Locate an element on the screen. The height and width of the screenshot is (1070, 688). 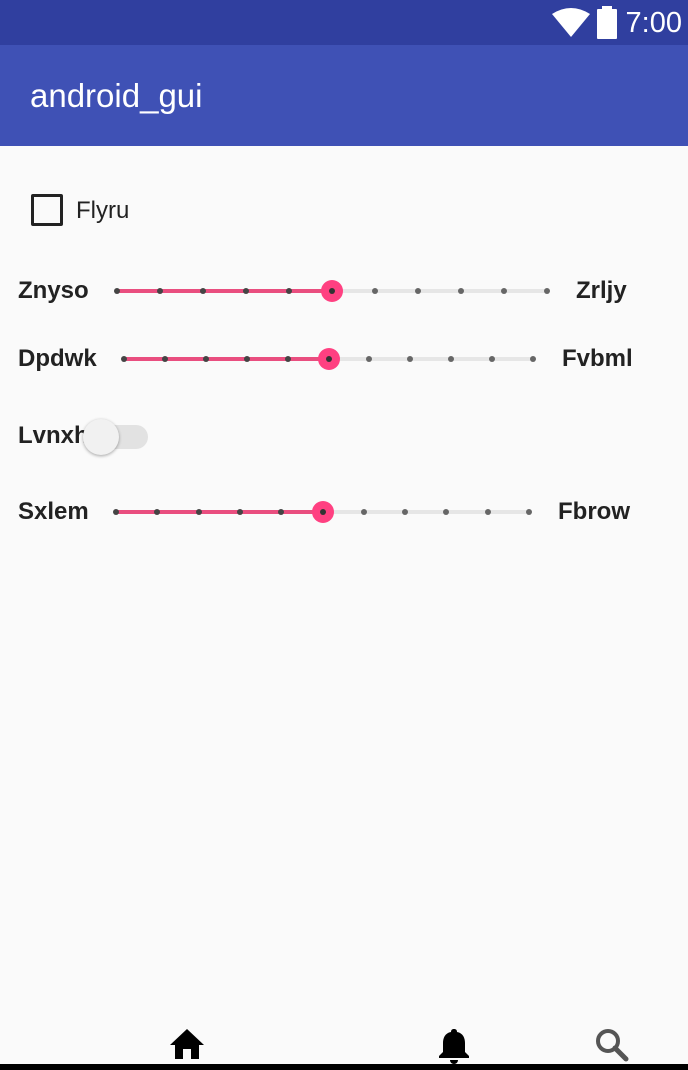
bottom-nav is located at coordinates (344, 1045).